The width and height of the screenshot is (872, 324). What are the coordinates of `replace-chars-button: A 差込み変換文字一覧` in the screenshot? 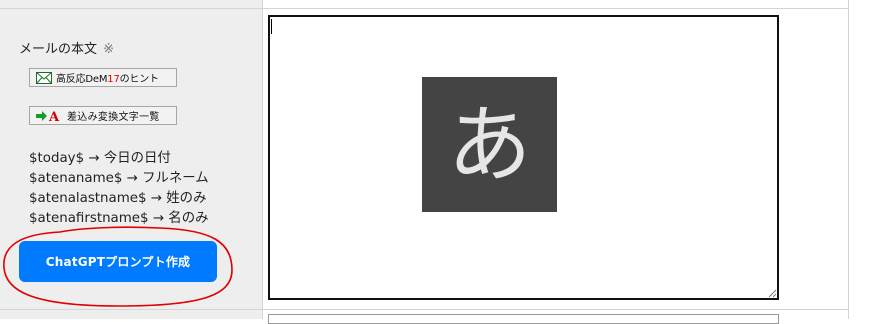 It's located at (103, 115).